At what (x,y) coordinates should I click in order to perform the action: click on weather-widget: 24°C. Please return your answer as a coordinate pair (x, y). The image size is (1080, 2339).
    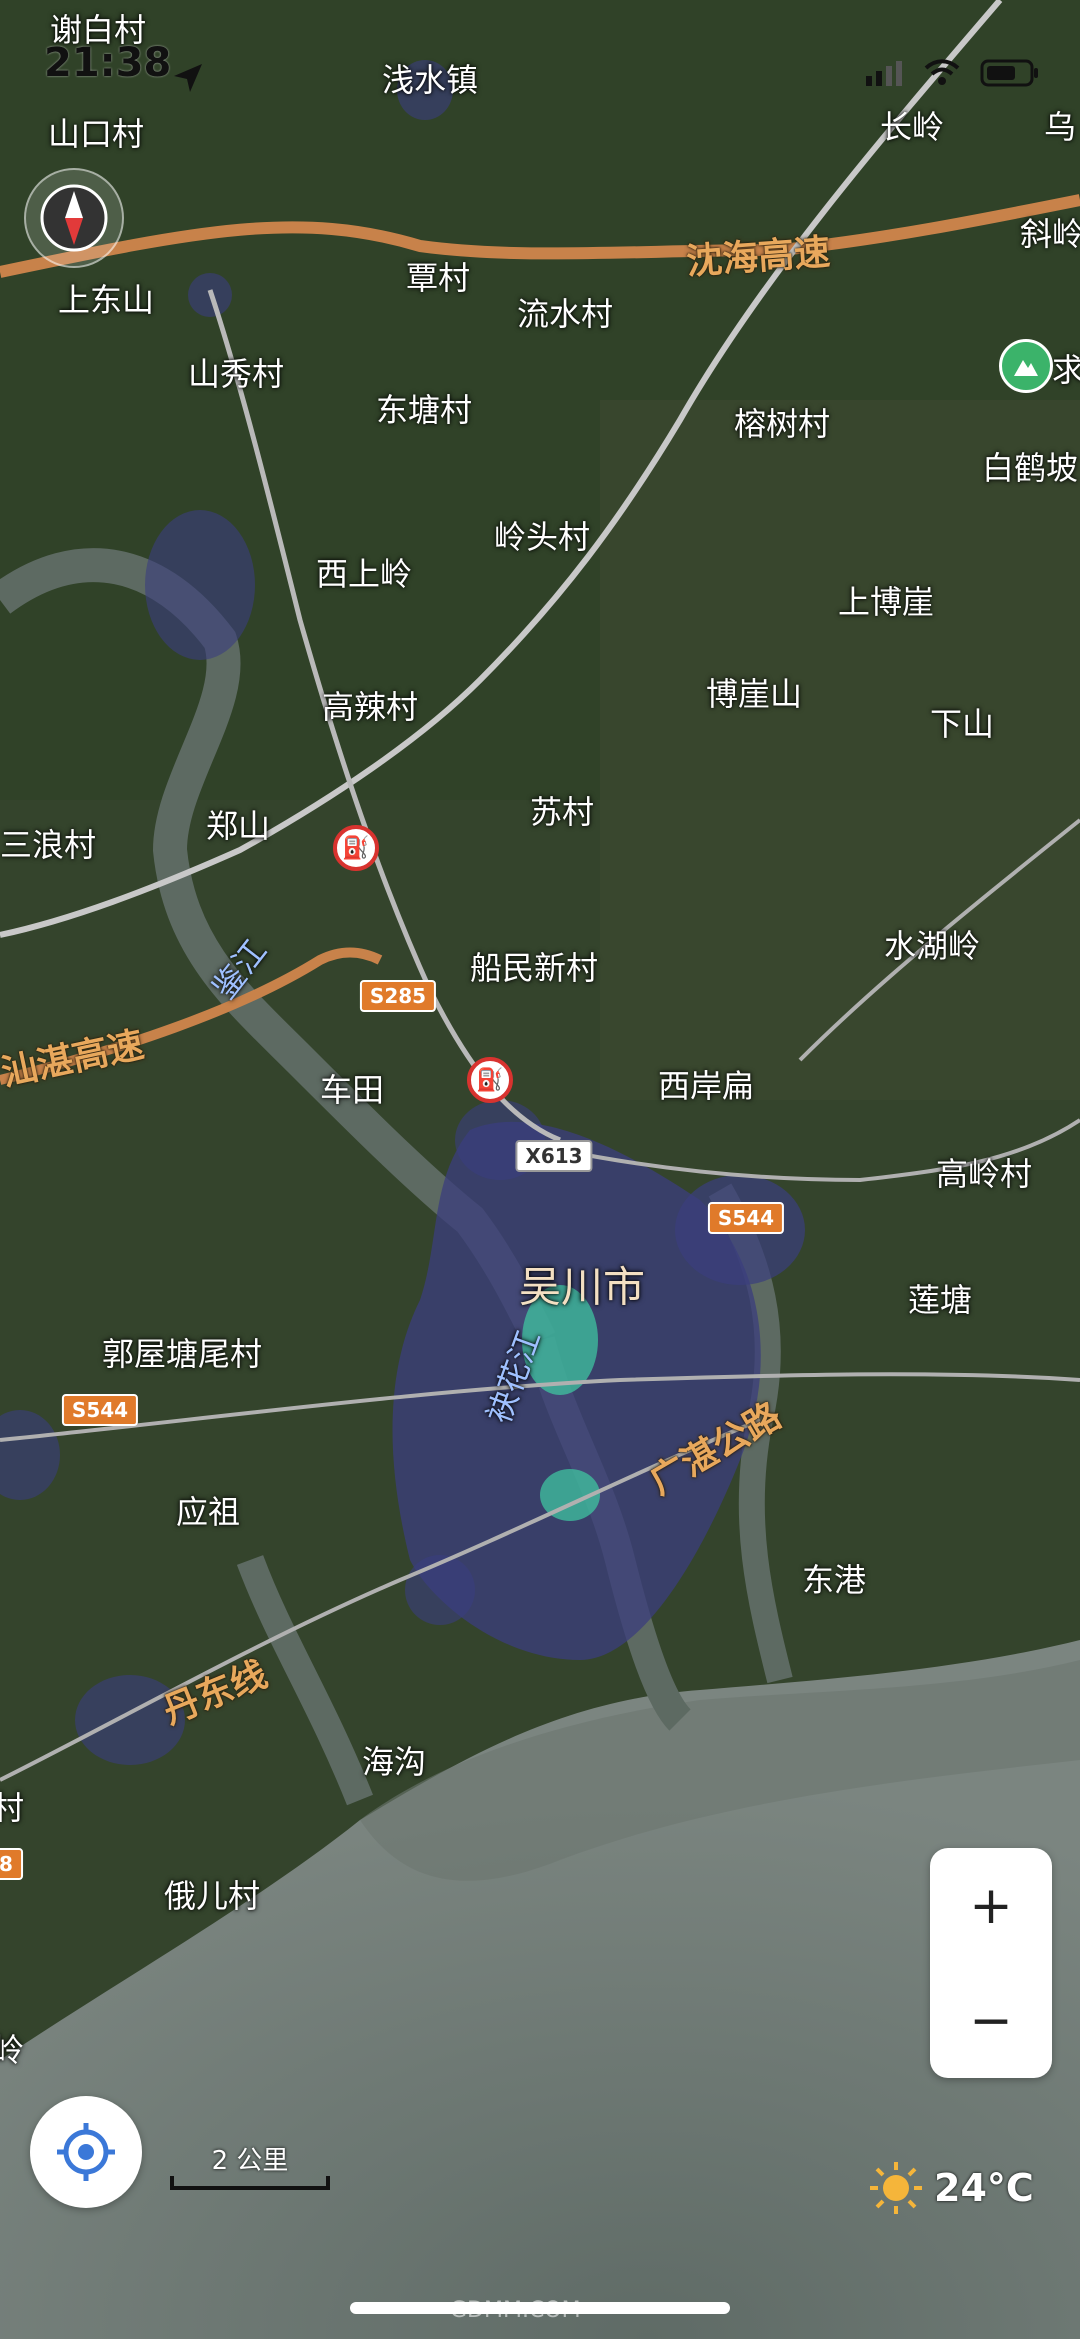
    Looking at the image, I should click on (951, 2188).